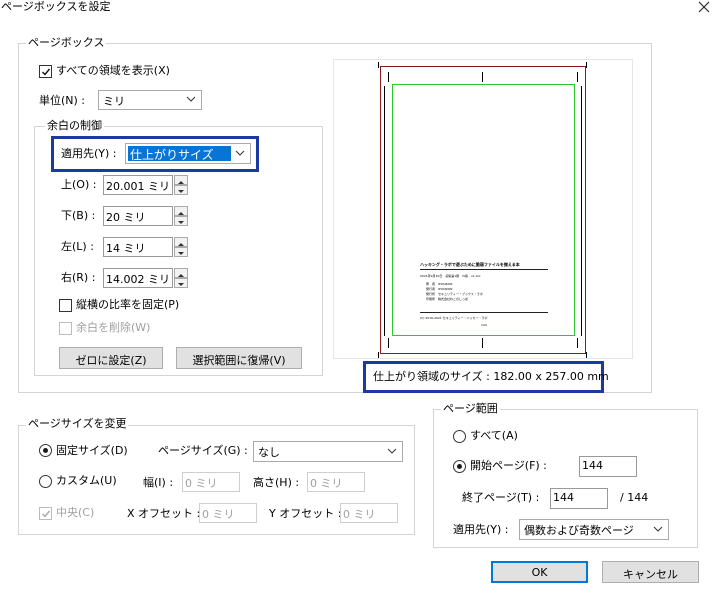  Describe the element at coordinates (459, 436) in the screenshot. I see `all-pages-radio` at that location.